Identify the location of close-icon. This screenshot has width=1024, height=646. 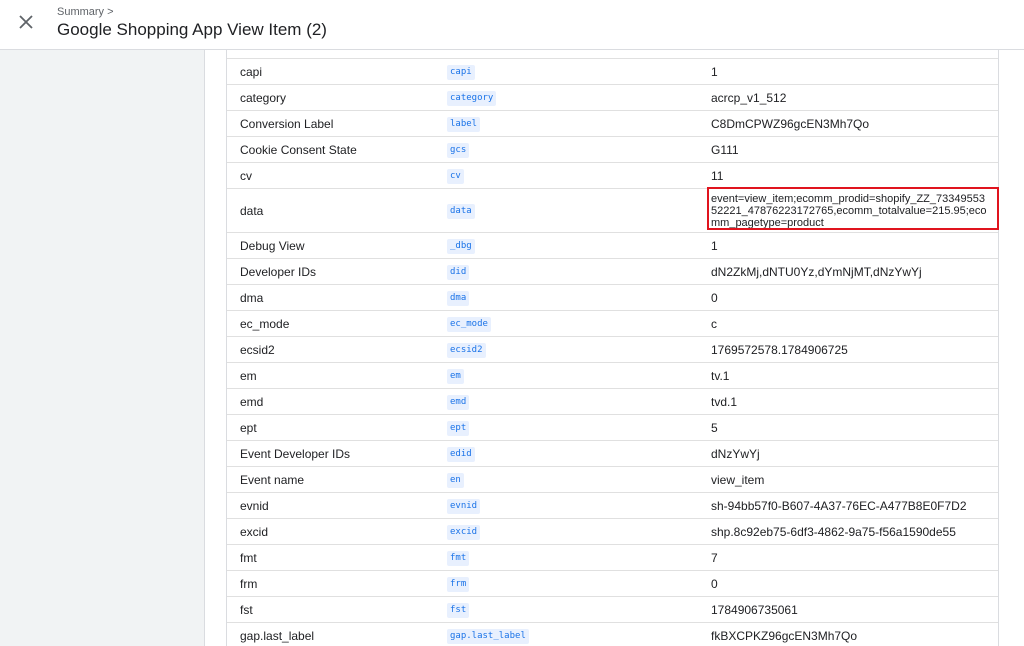
(26, 22).